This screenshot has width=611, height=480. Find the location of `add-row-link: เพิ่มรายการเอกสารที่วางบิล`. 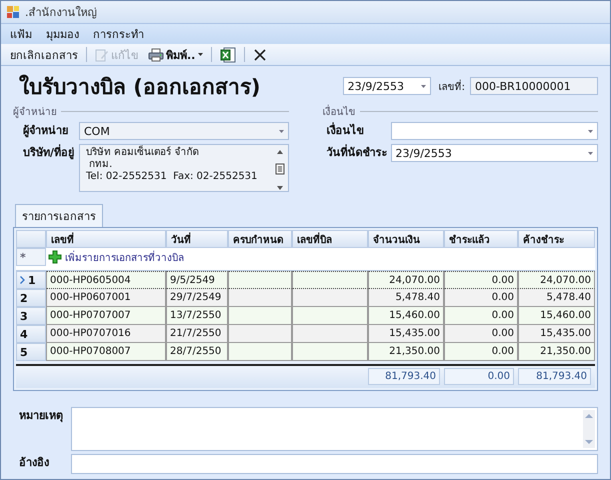

add-row-link: เพิ่มรายการเอกสารที่วางบิล is located at coordinates (124, 257).